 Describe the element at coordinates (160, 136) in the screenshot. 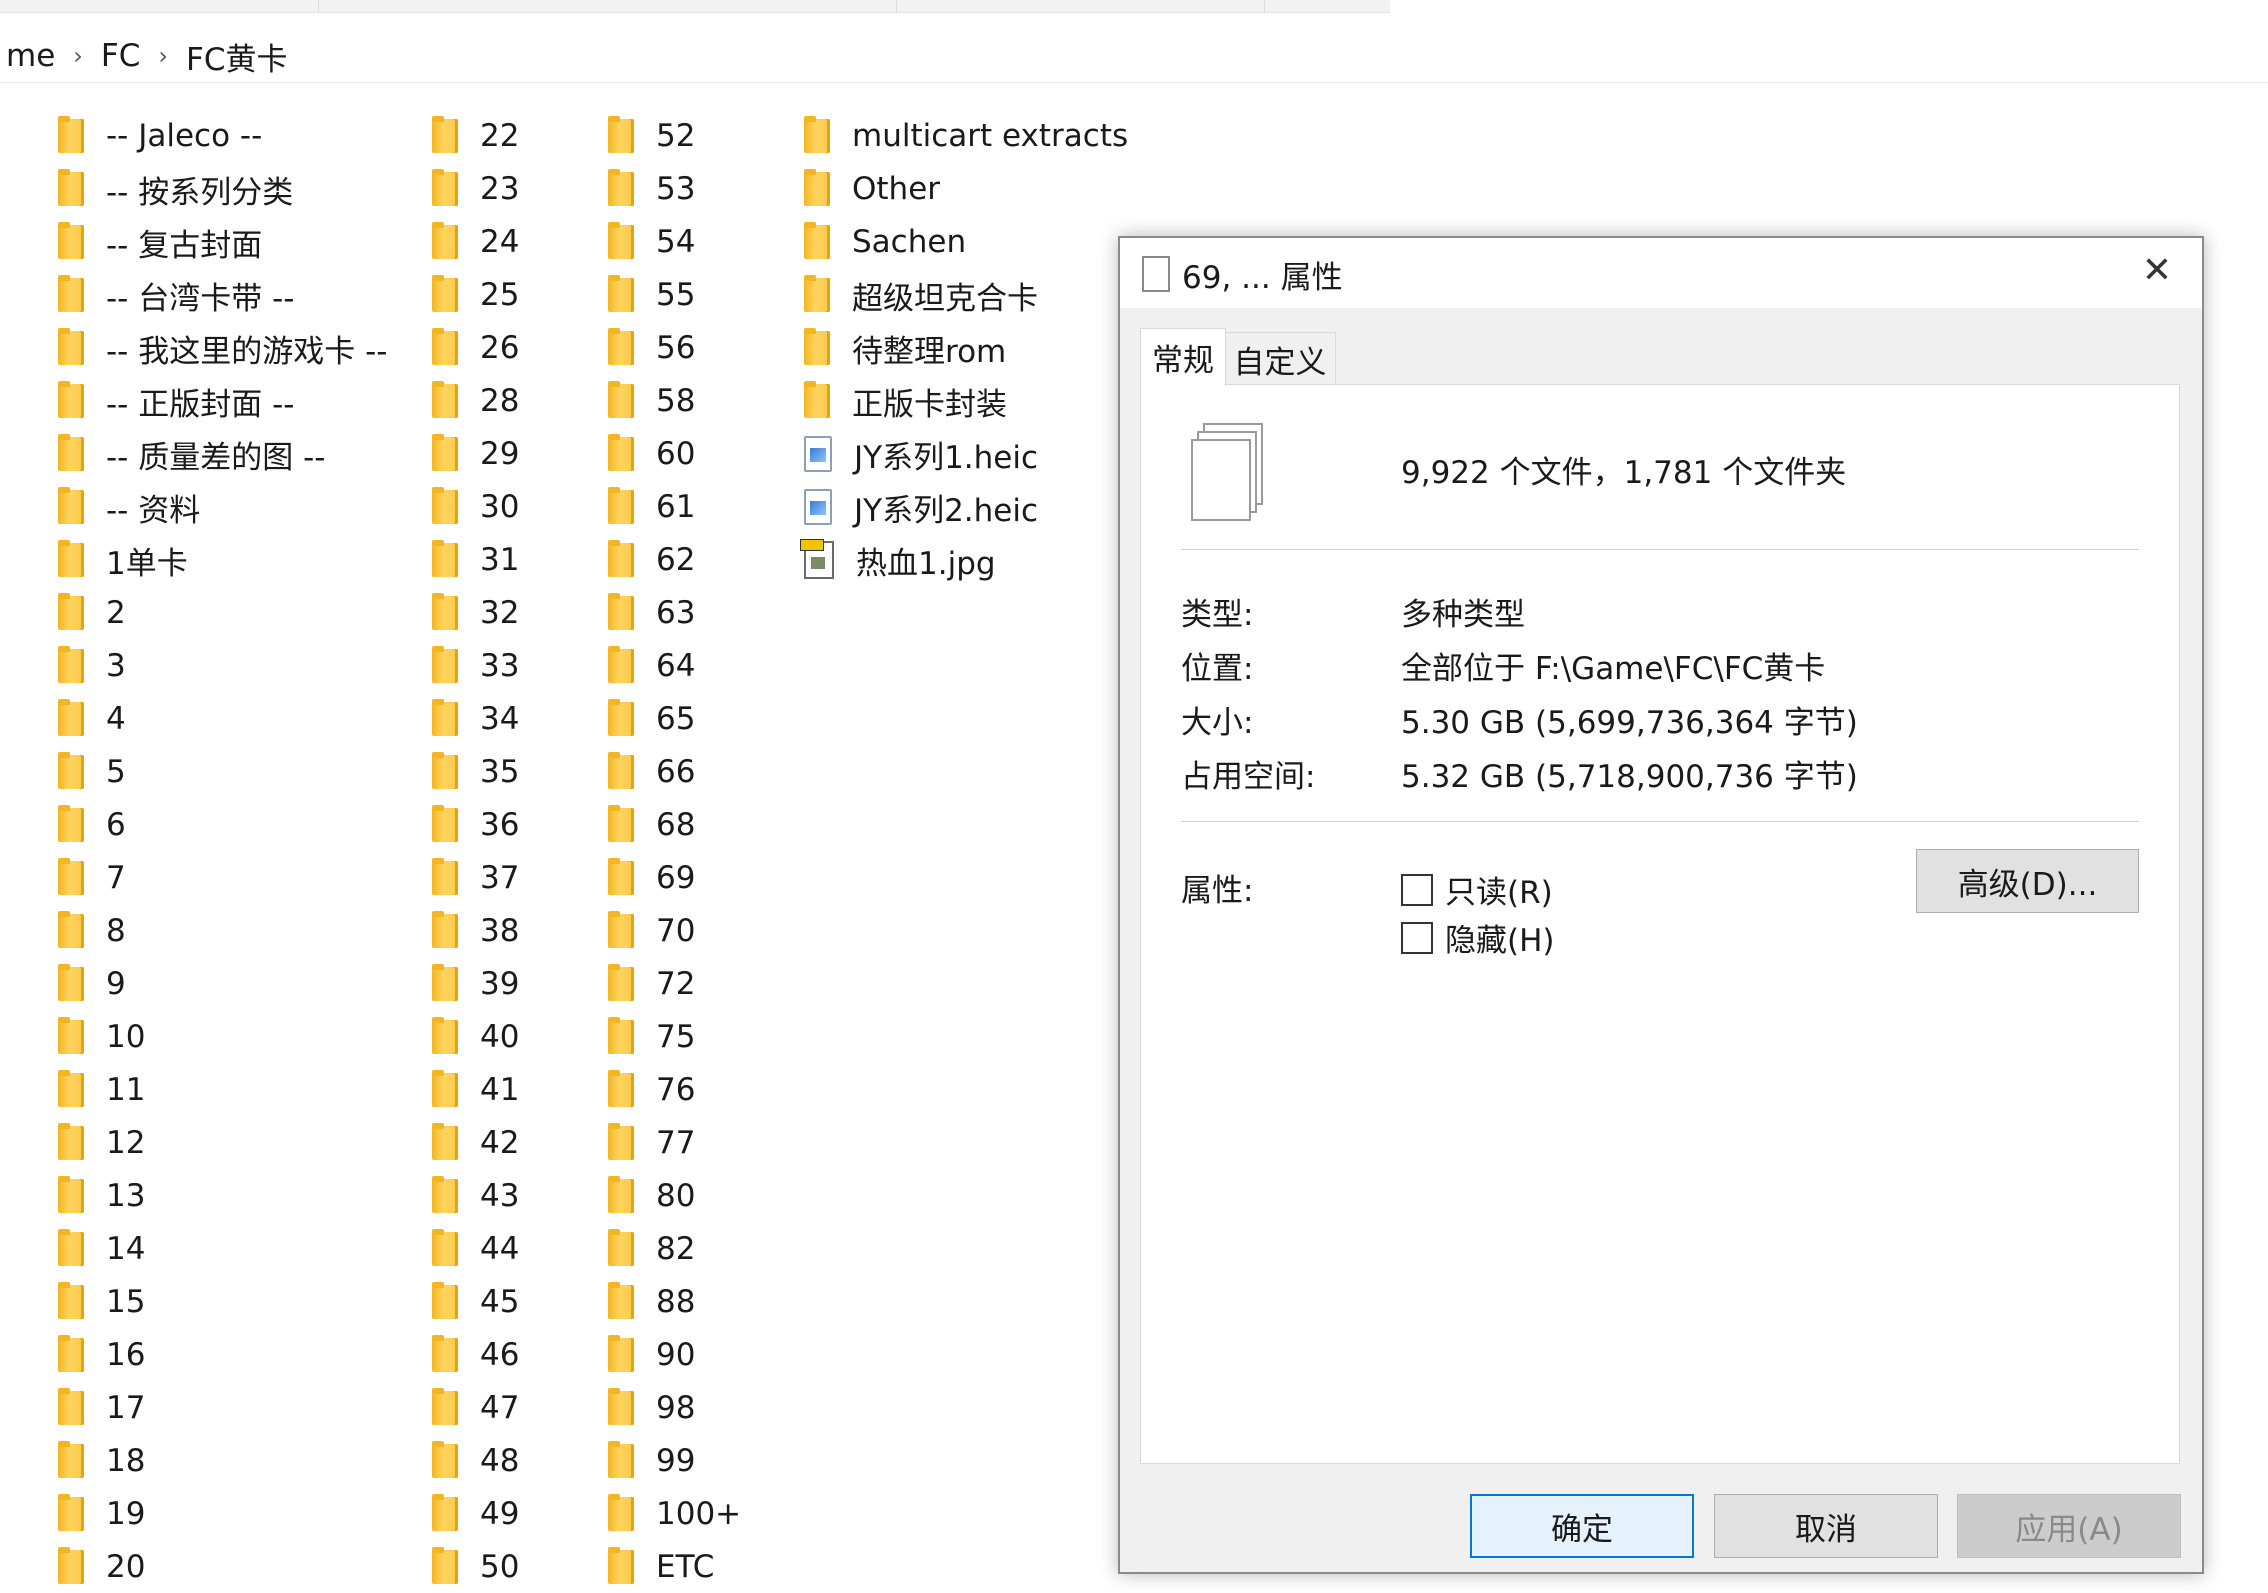

I see `folder-item: -- Jaleco --` at that location.